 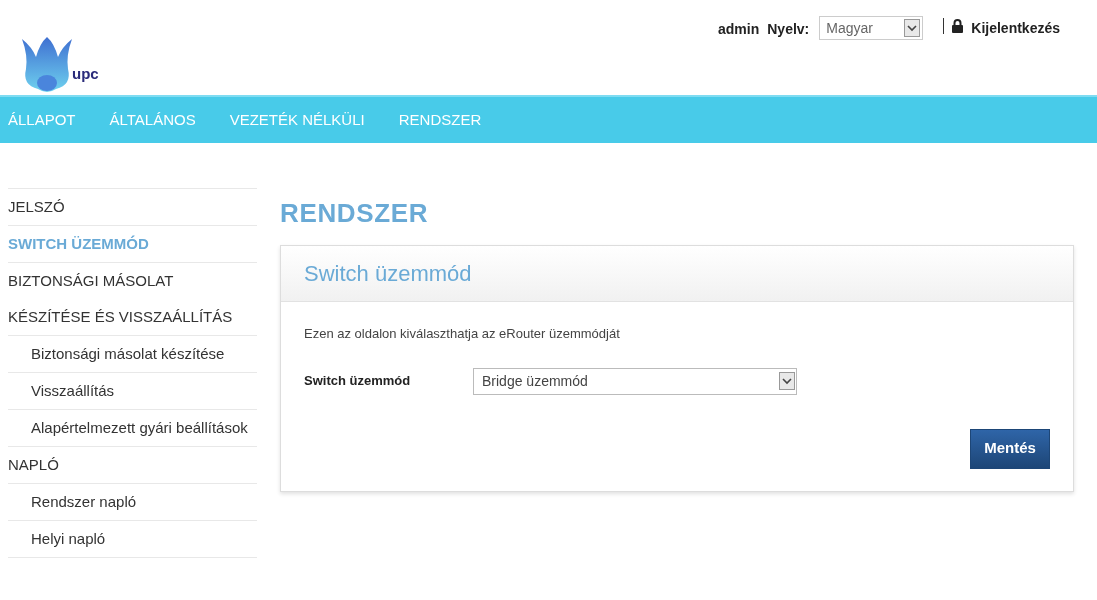 What do you see at coordinates (739, 29) in the screenshot?
I see `username-label: admin` at bounding box center [739, 29].